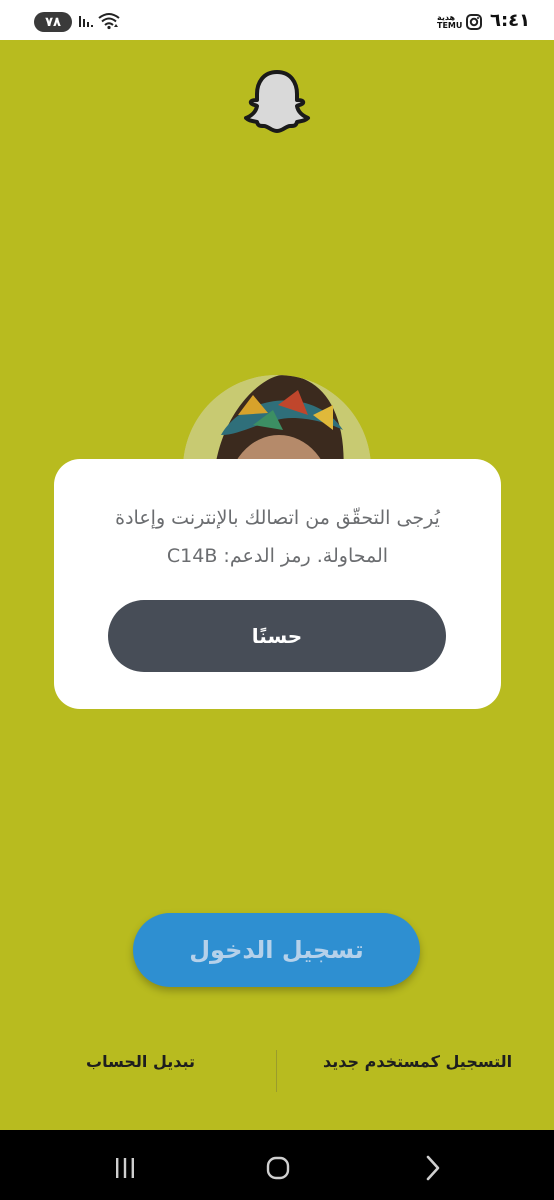  Describe the element at coordinates (474, 22) in the screenshot. I see `instagram-icon` at that location.